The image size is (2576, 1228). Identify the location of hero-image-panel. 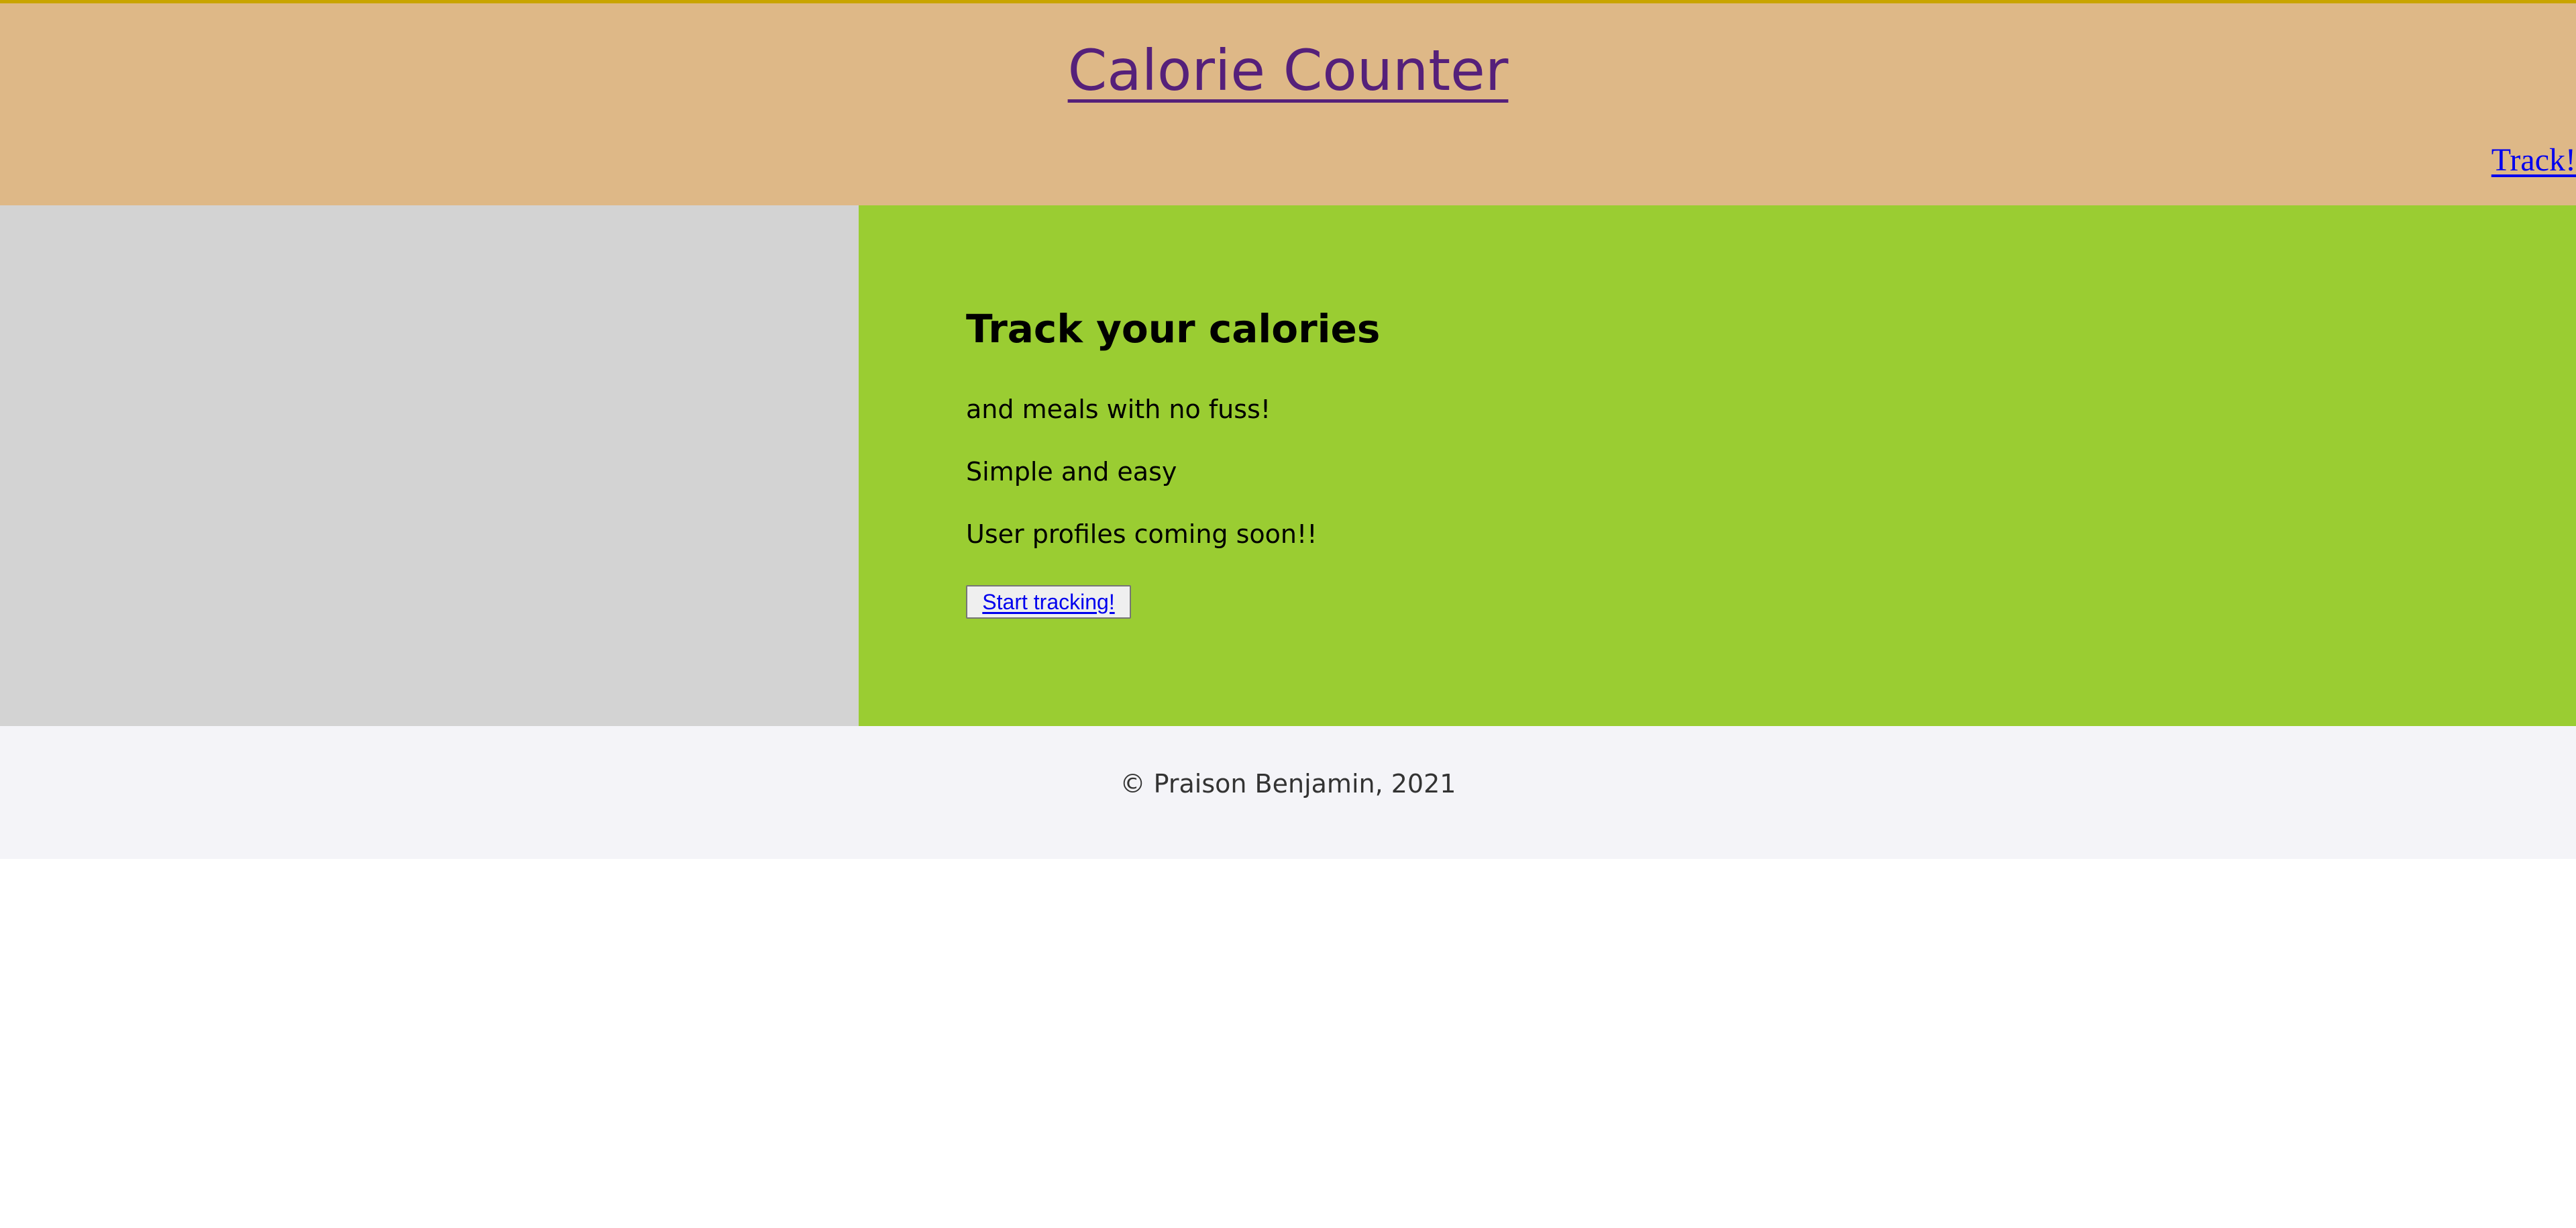
(429, 465).